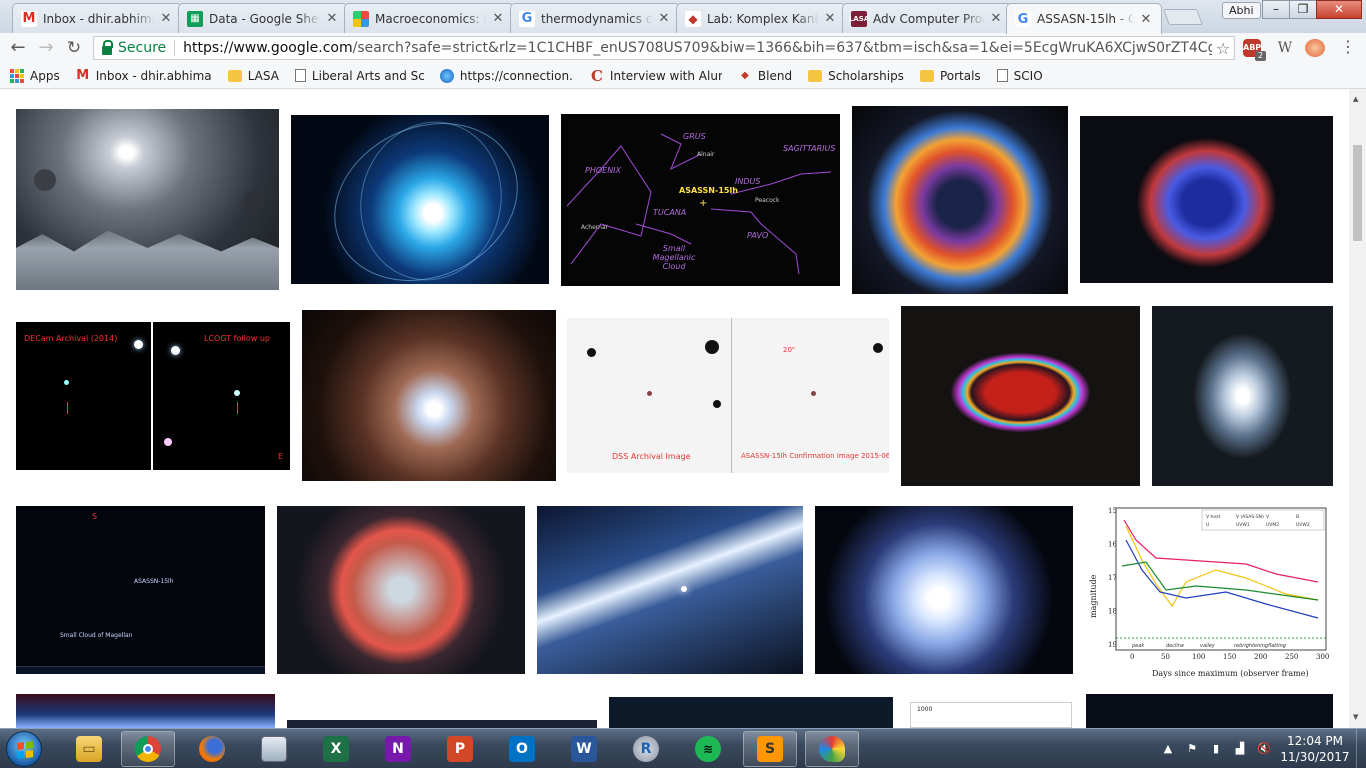  Describe the element at coordinates (603, 170) in the screenshot. I see `constellation-label: PHOENIX` at that location.